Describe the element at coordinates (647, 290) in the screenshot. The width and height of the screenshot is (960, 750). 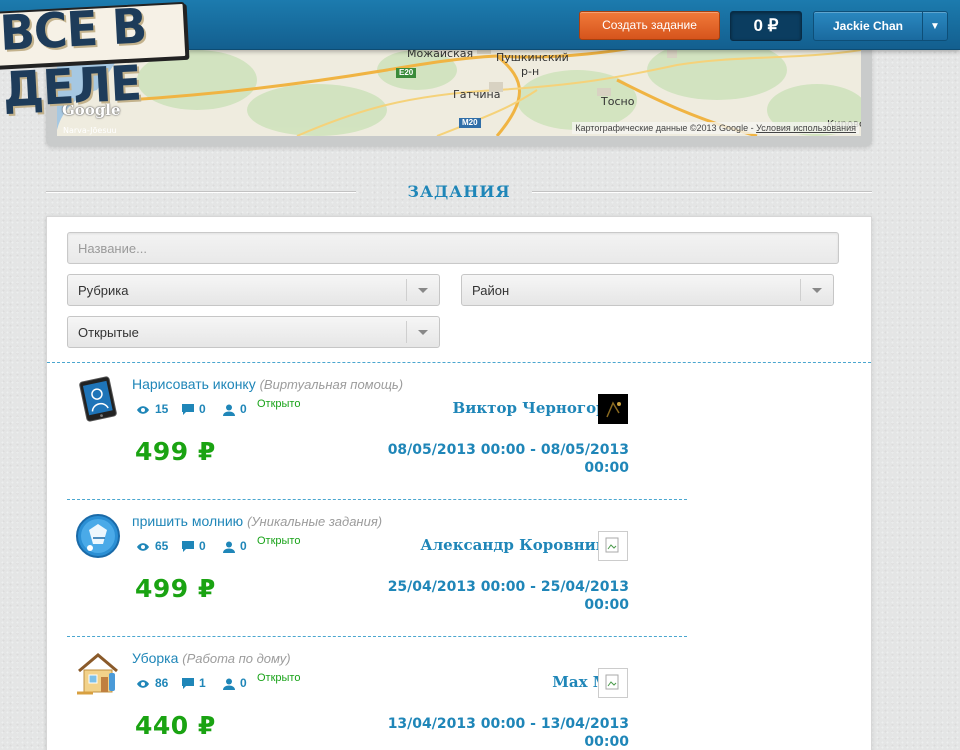
I see `district-select: Район` at that location.